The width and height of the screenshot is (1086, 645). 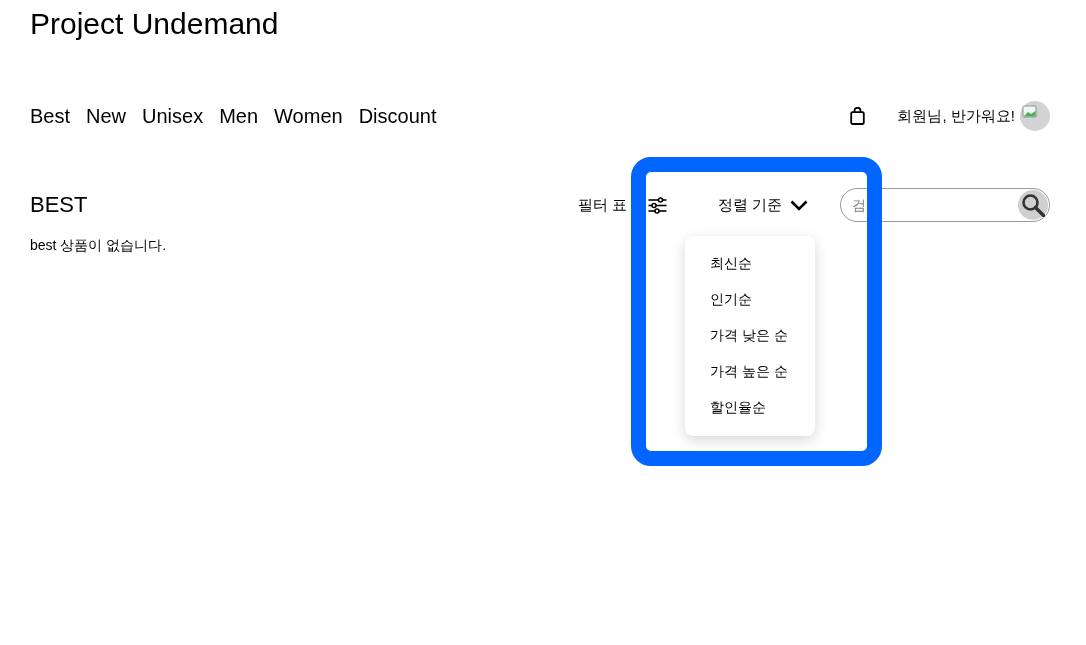 I want to click on empty-message: best 상품이 없습니다., so click(x=98, y=245).